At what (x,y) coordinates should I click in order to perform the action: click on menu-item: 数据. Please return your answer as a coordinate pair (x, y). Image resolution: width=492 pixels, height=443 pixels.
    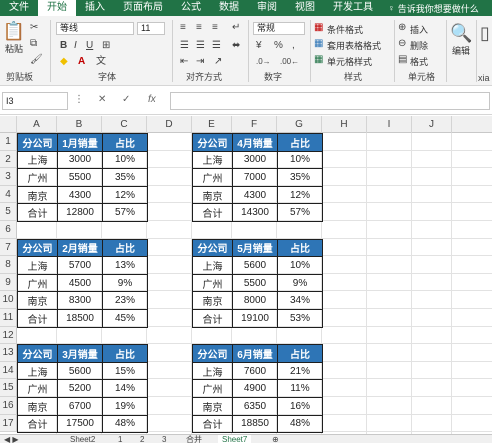
    Looking at the image, I should click on (229, 8).